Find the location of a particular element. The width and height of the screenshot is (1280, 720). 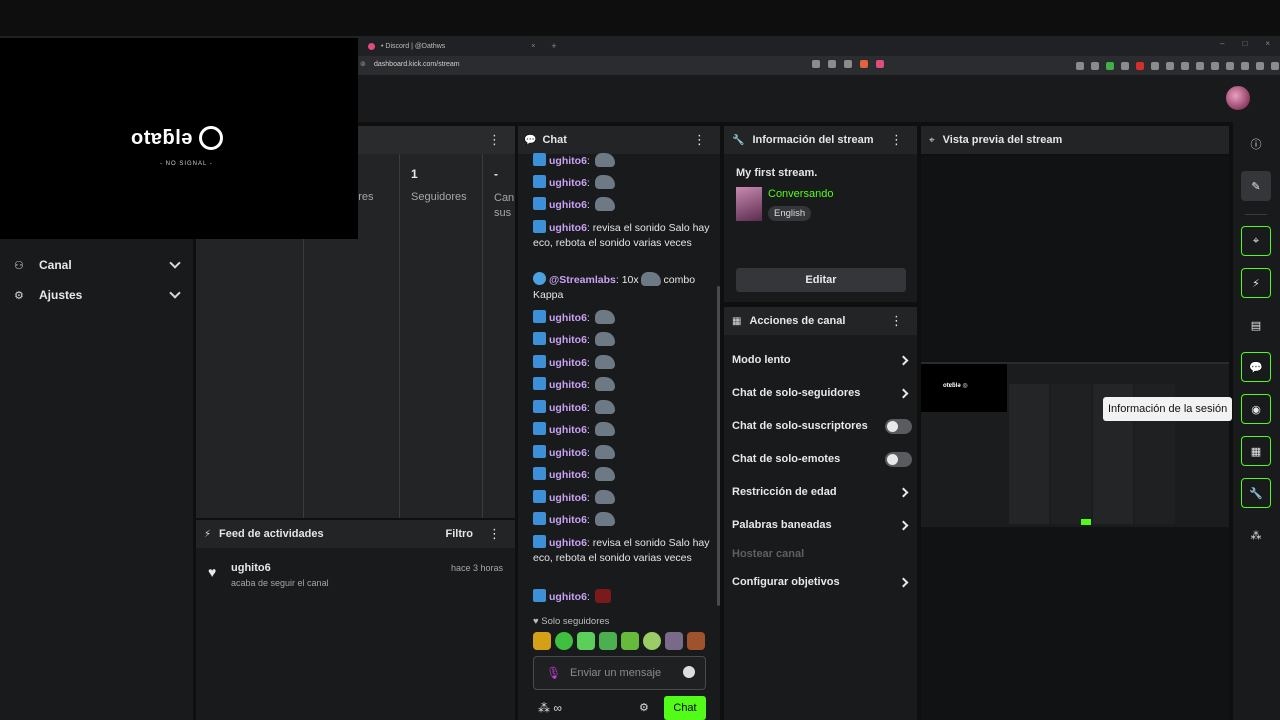

sidebar-item-ajustes: ⚙ Ajustes is located at coordinates (97, 295).